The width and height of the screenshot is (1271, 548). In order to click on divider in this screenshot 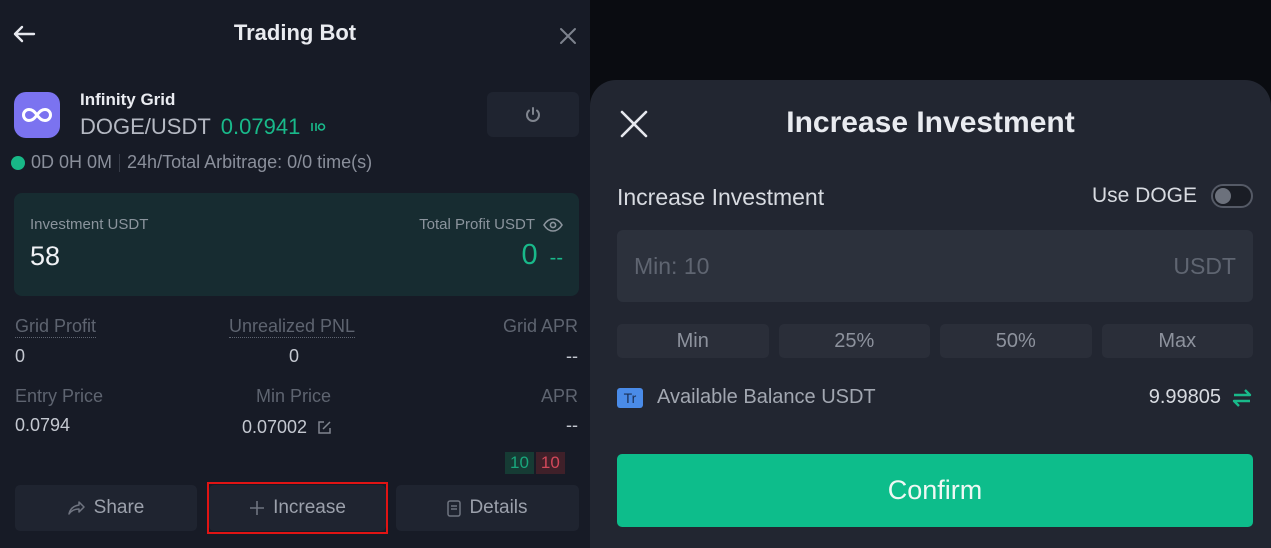, I will do `click(120, 162)`.